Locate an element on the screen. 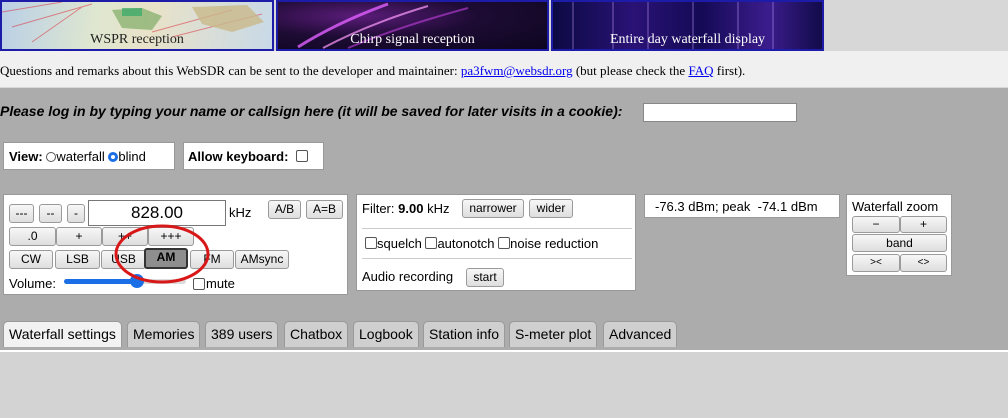  view-box: View: waterfall blind is located at coordinates (89, 156).